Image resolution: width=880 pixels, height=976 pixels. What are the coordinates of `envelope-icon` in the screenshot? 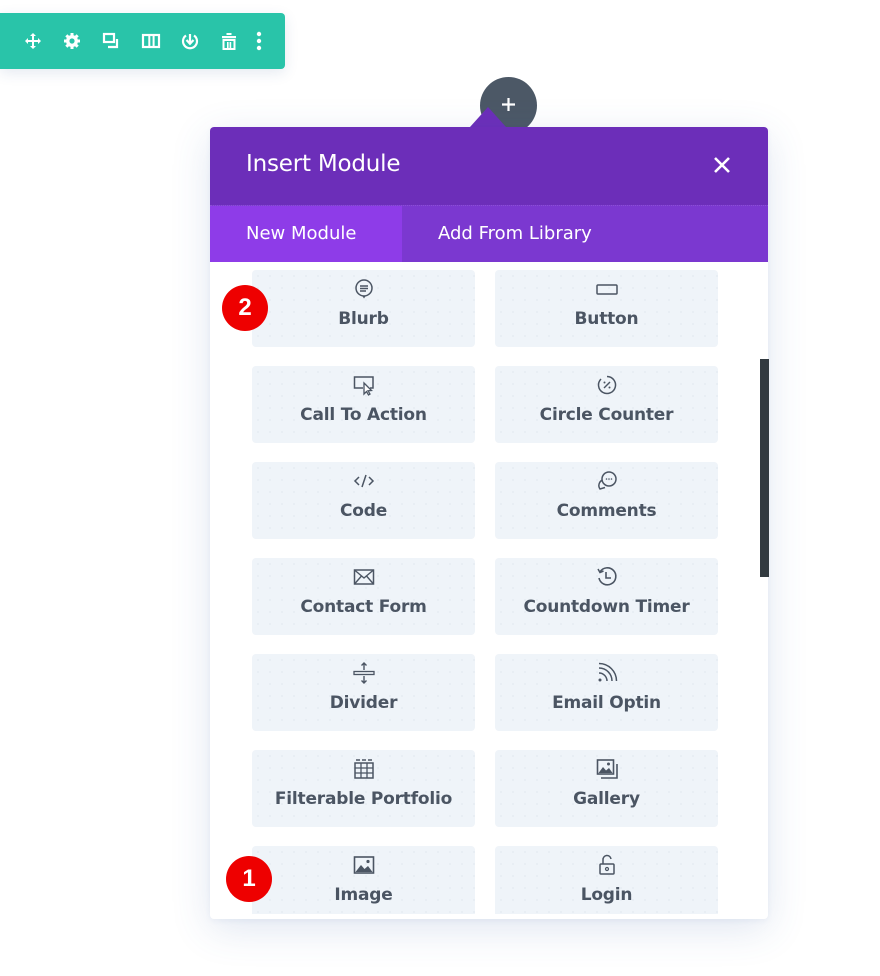 It's located at (364, 577).